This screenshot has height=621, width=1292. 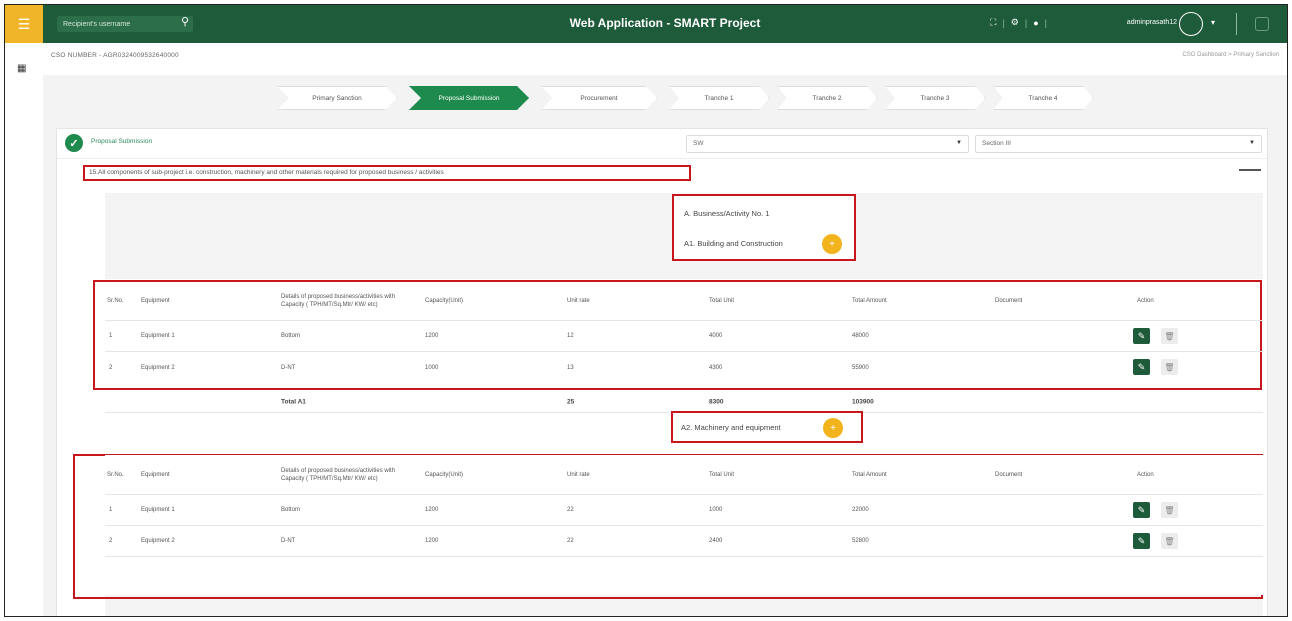 I want to click on step-tranche-4: Tranche 4, so click(x=1043, y=98).